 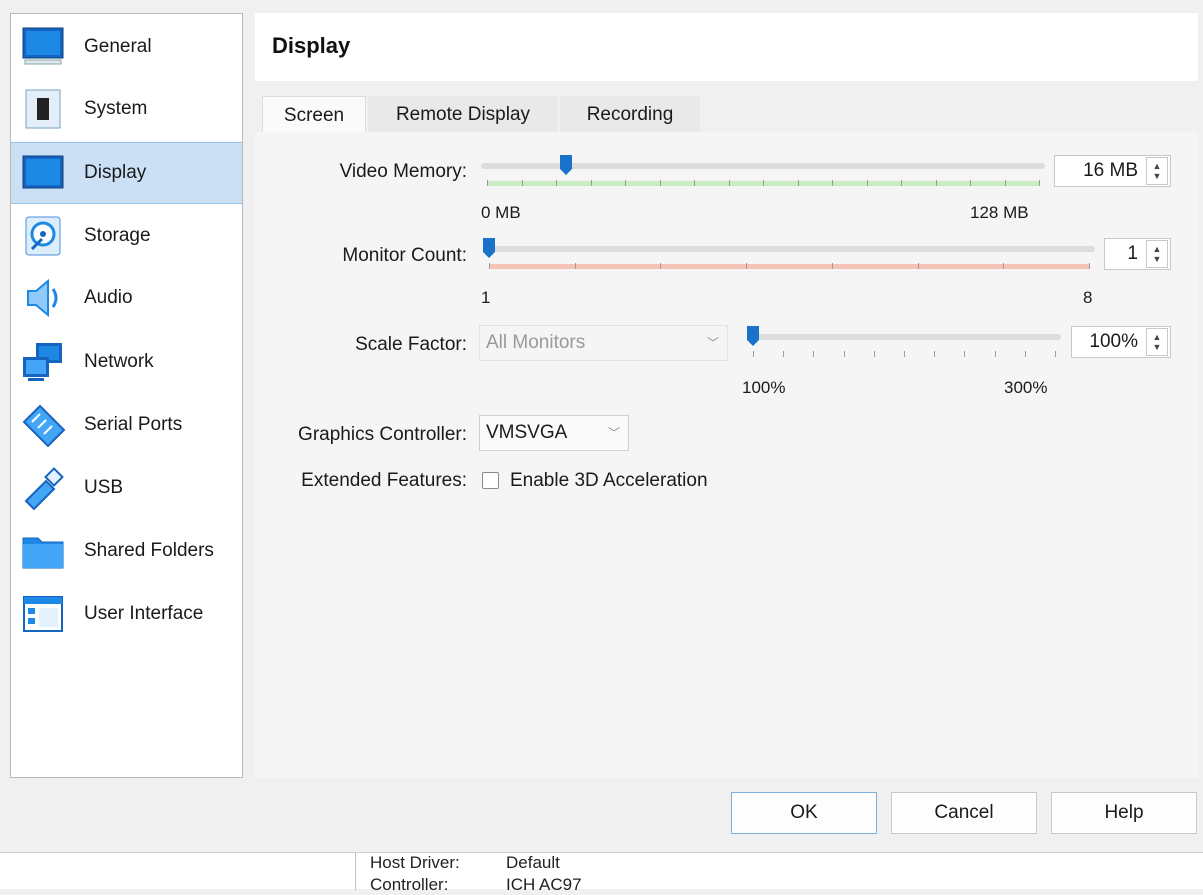 What do you see at coordinates (603, 343) in the screenshot?
I see `scale-factor-monitor-select: All Monitors ﹀` at bounding box center [603, 343].